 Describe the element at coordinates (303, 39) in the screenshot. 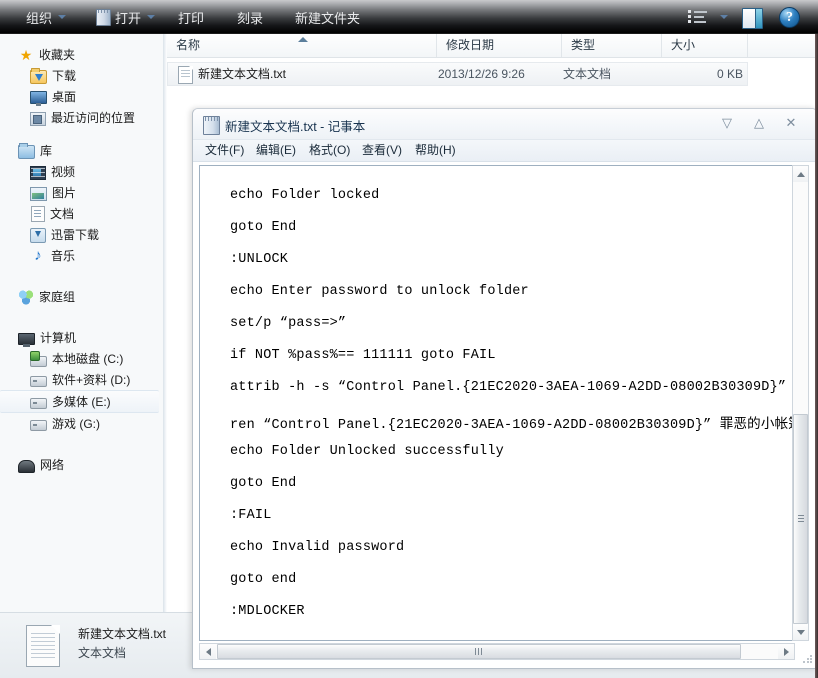

I see `sort-ascending-icon` at that location.